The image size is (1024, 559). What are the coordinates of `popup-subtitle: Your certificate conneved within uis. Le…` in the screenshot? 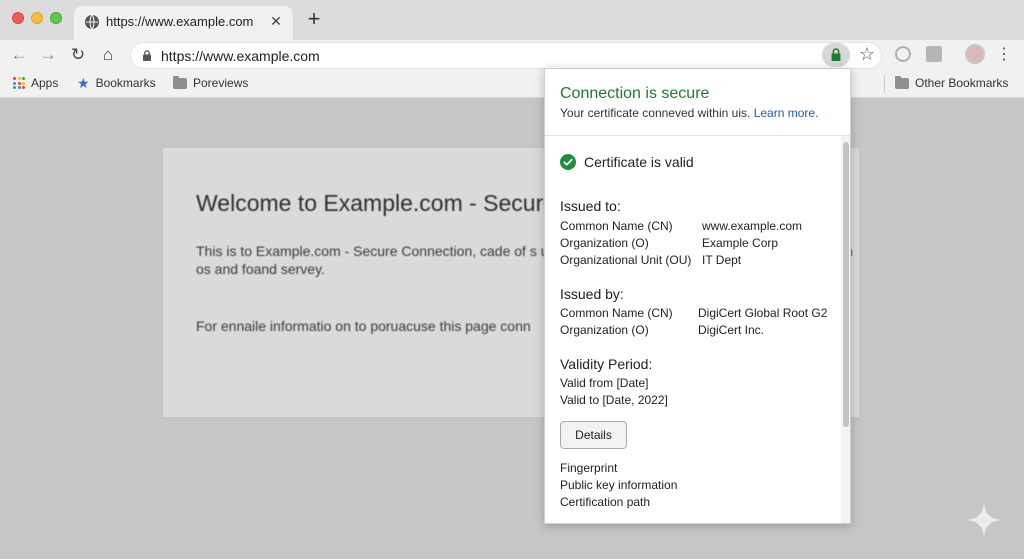 It's located at (689, 113).